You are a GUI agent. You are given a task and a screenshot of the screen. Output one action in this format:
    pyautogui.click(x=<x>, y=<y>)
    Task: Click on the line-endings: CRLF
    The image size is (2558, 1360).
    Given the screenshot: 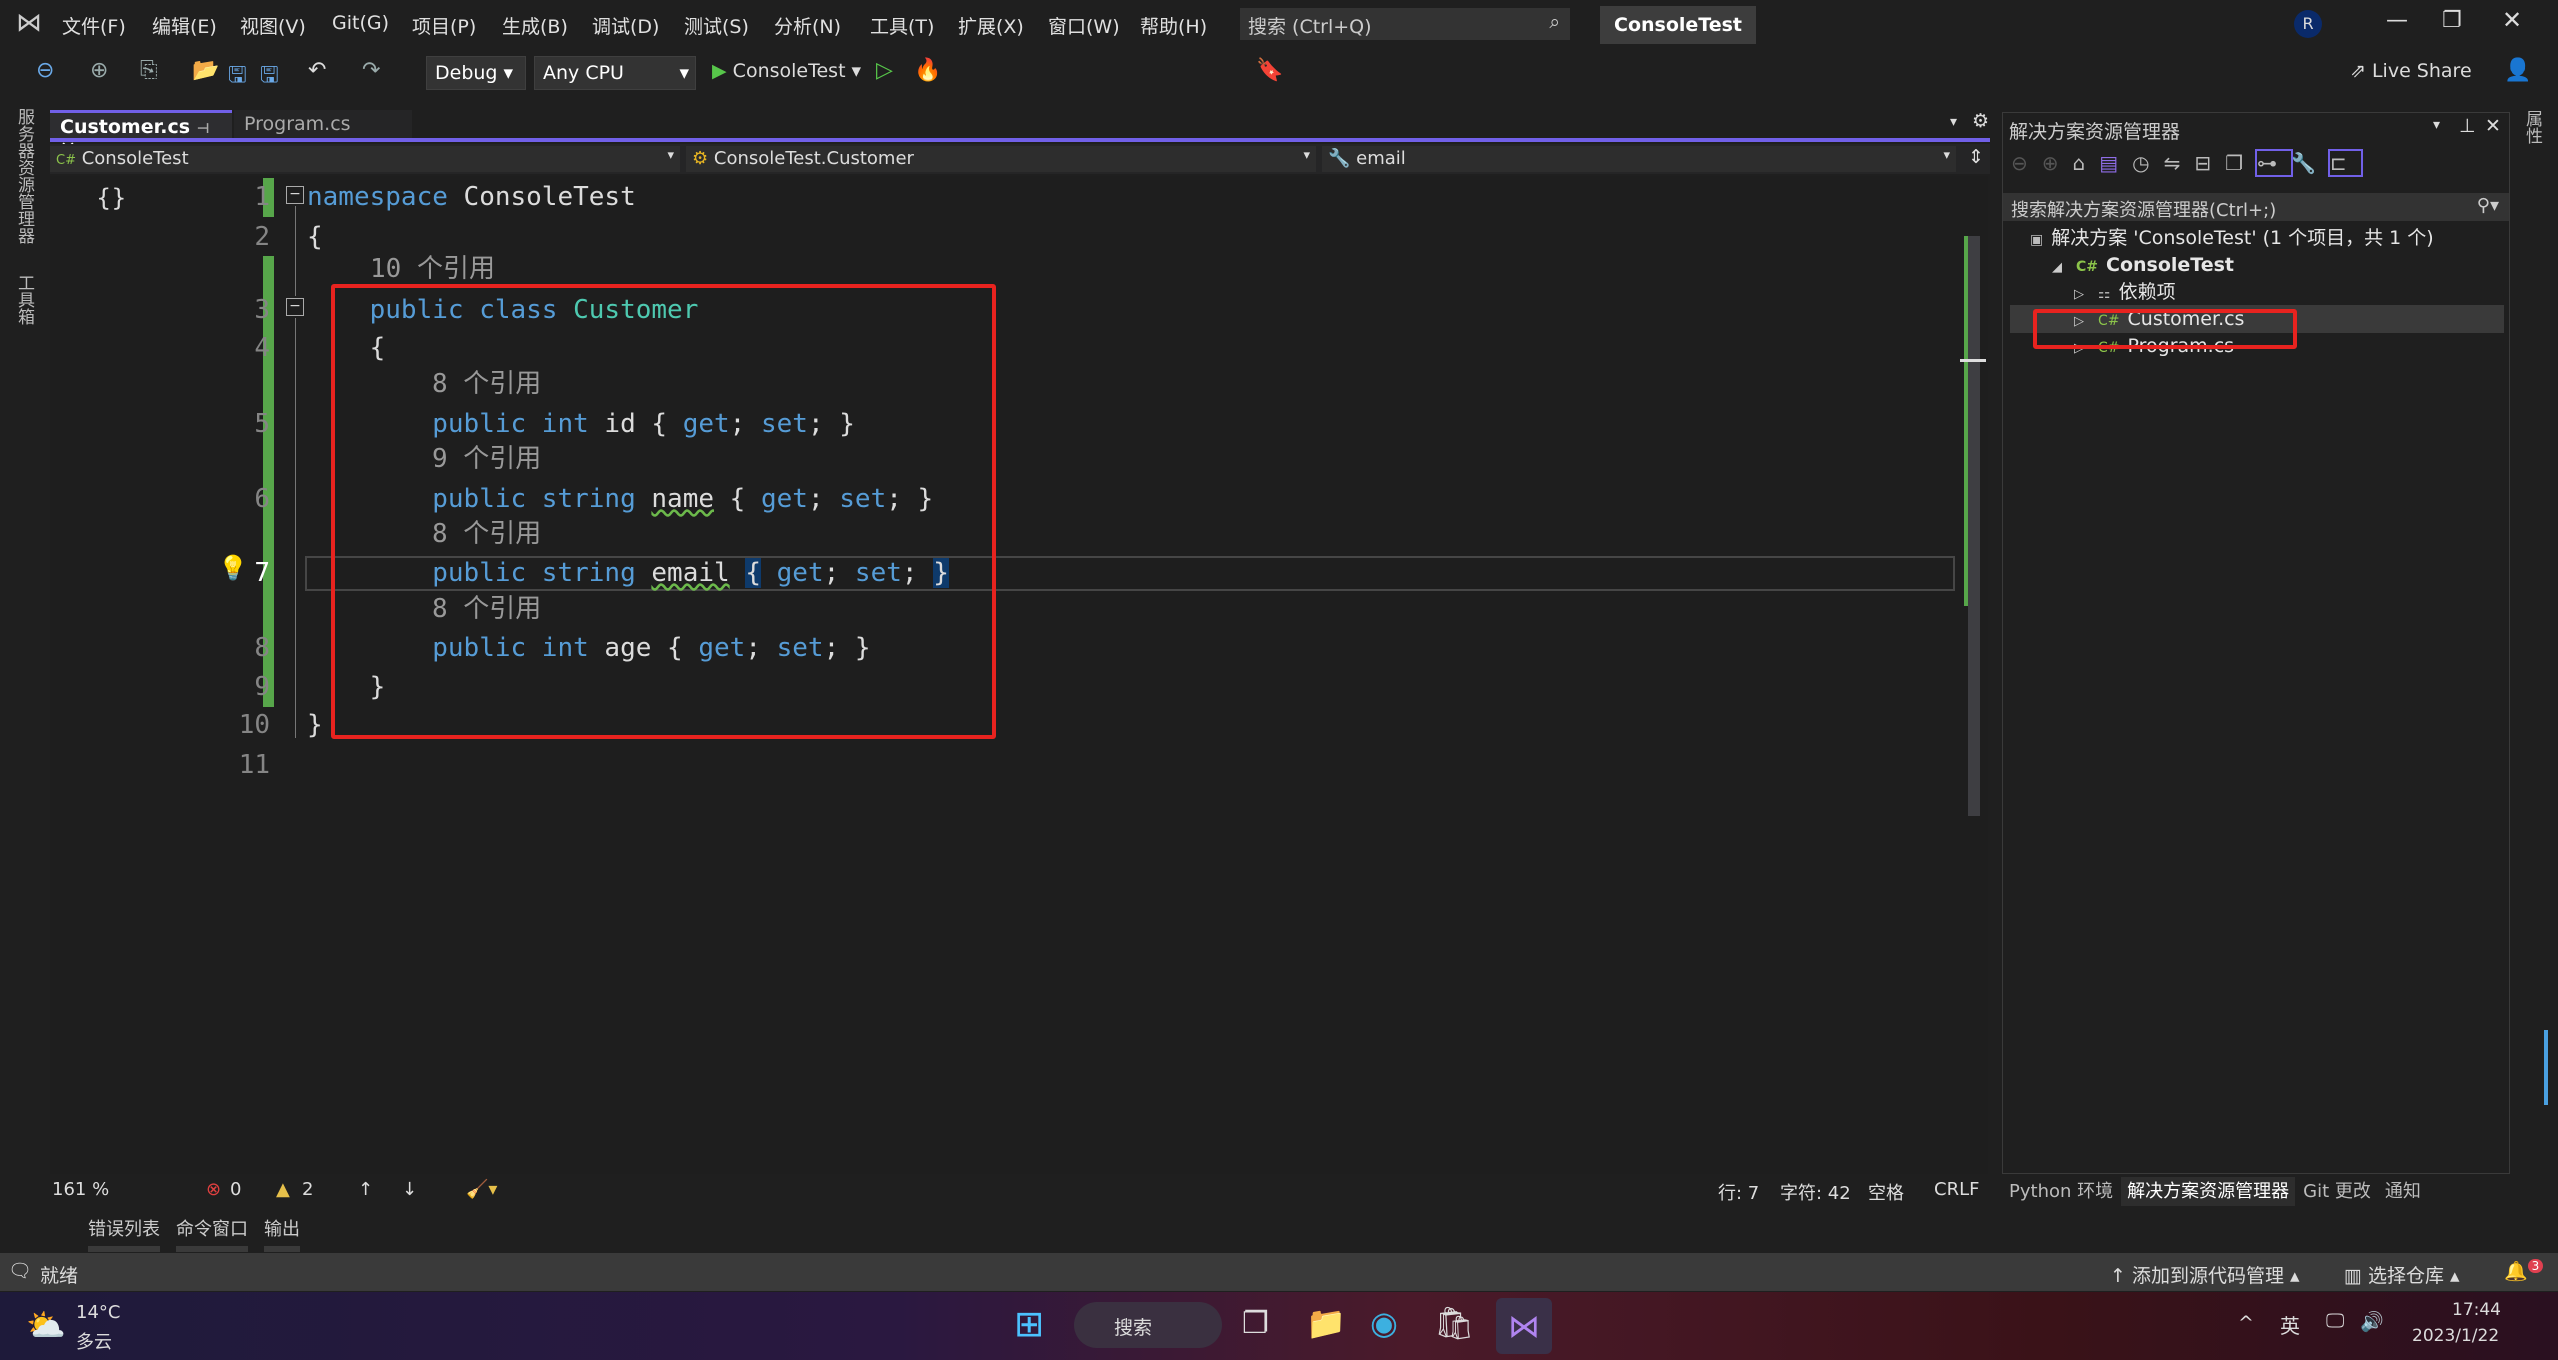 What is the action you would take?
    pyautogui.click(x=1956, y=1189)
    